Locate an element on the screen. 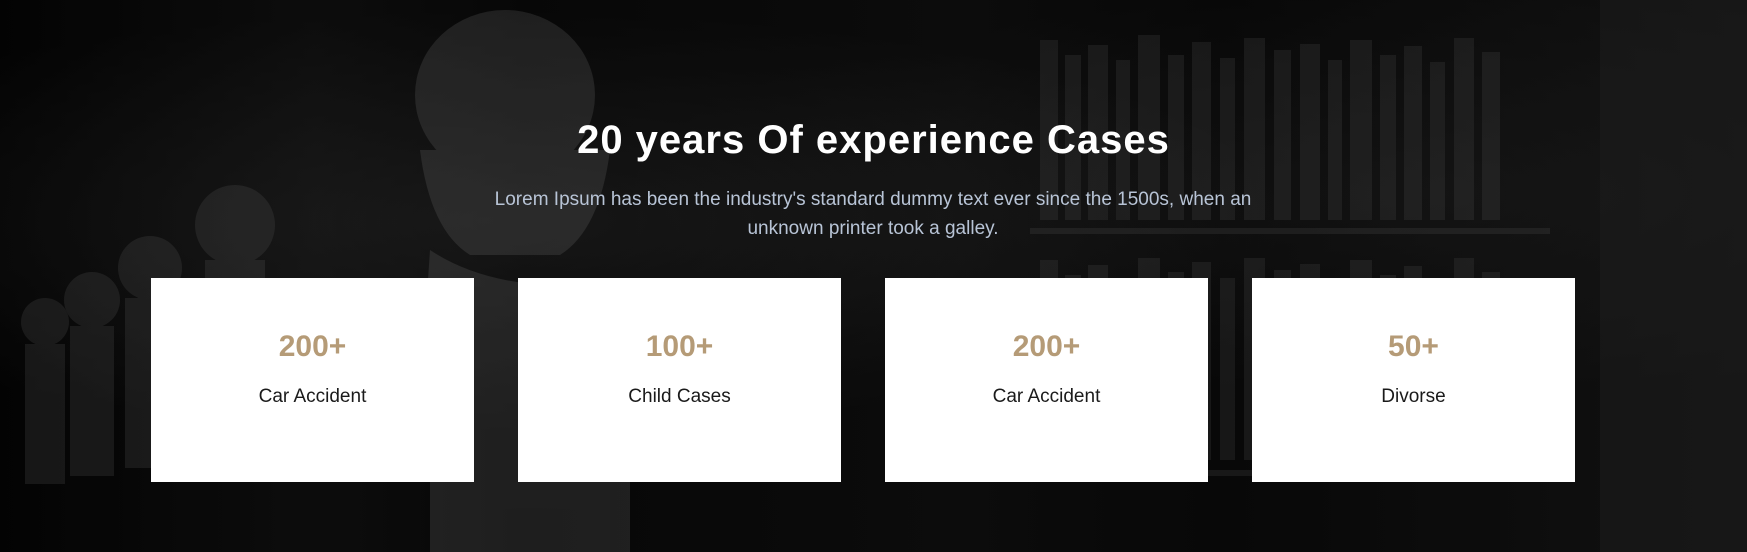 The height and width of the screenshot is (552, 1747). stat-card-child-cases: 100+ Child Cases is located at coordinates (679, 380).